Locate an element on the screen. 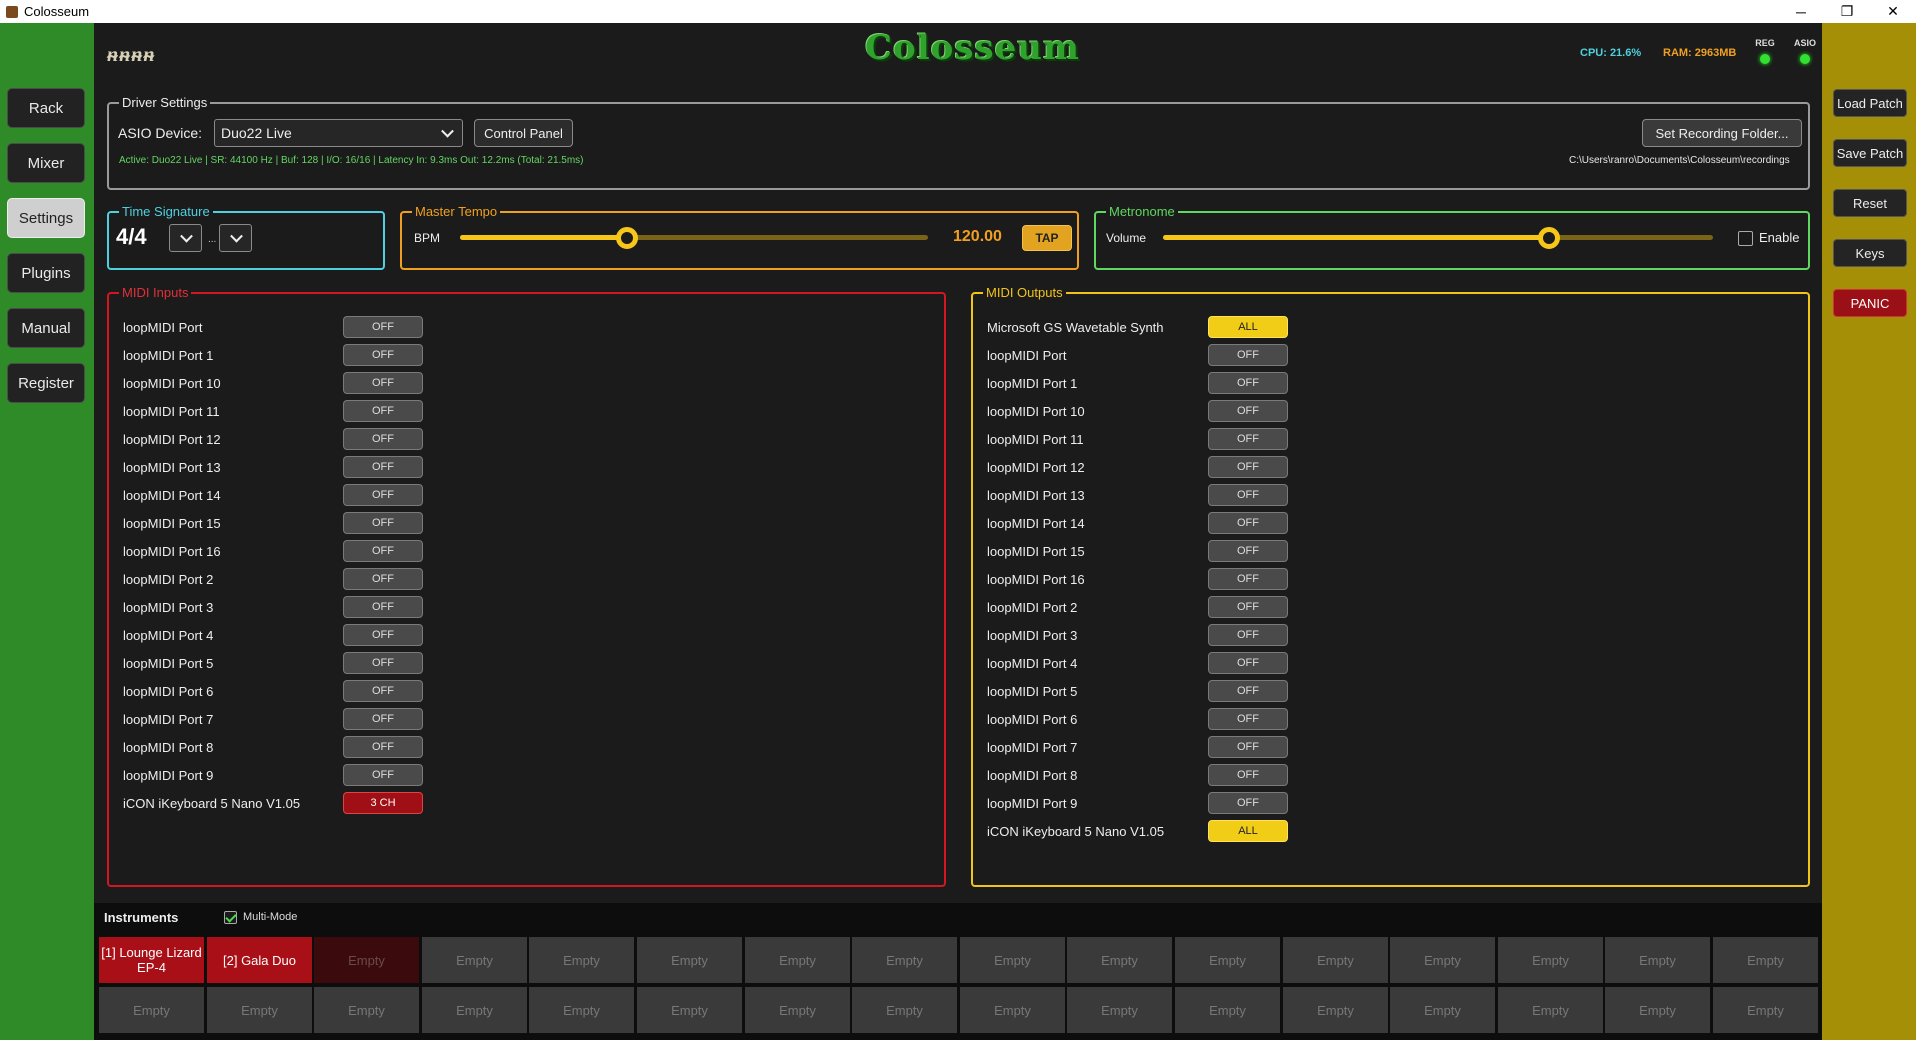 Image resolution: width=1916 pixels, height=1040 pixels. metronome-volume-track is located at coordinates (1438, 237).